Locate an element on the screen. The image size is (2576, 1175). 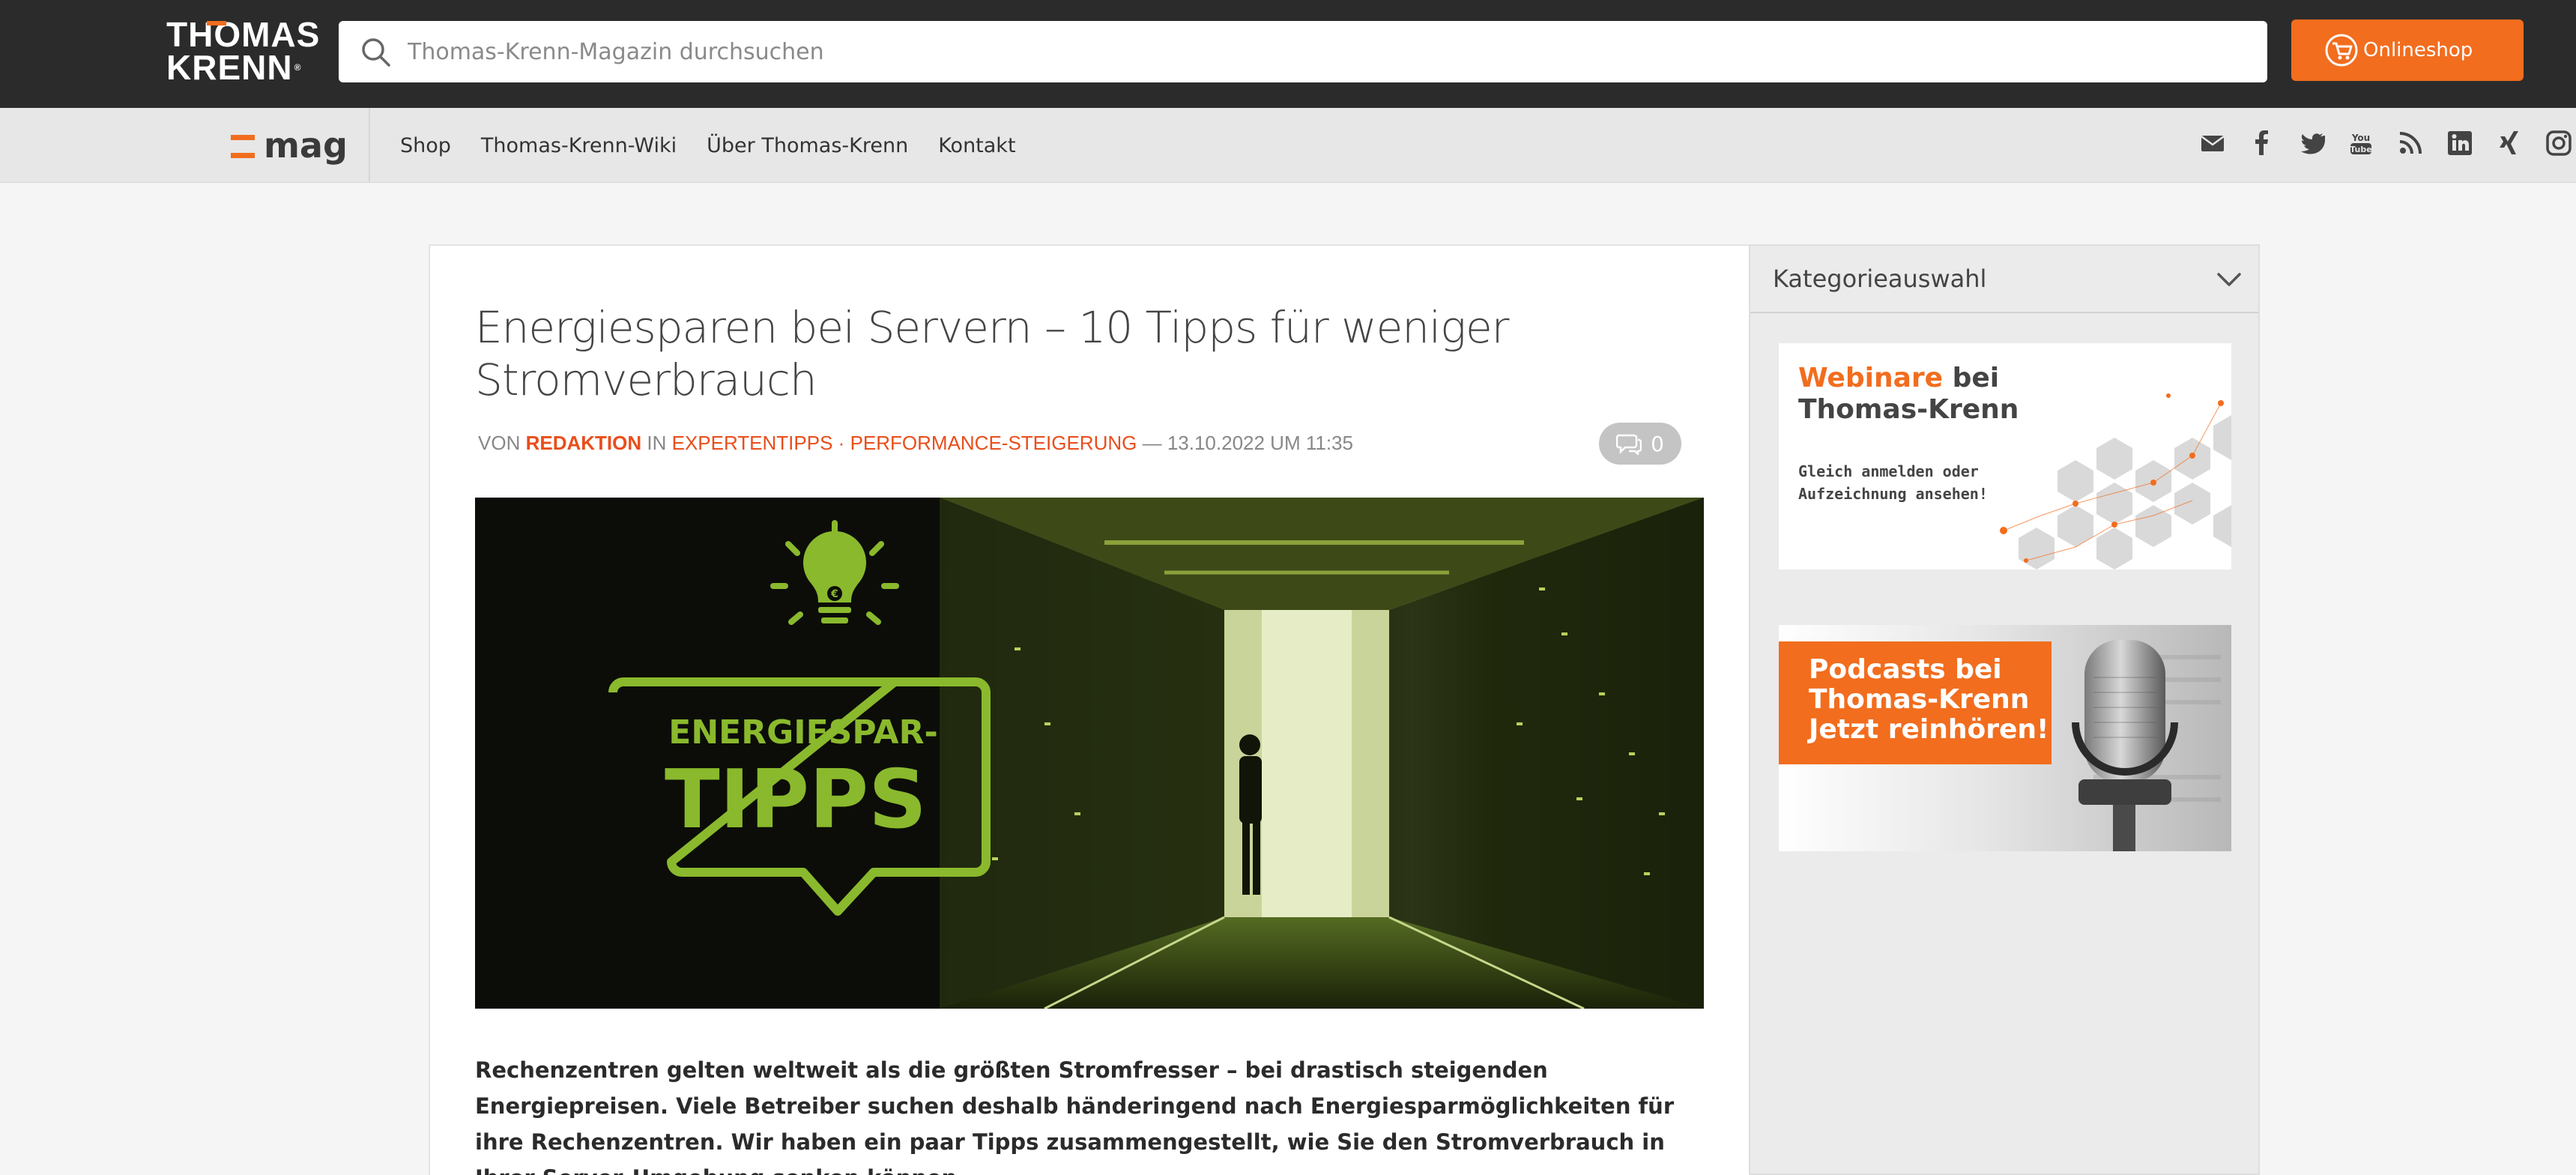
mag-logo: mag is located at coordinates (289, 146).